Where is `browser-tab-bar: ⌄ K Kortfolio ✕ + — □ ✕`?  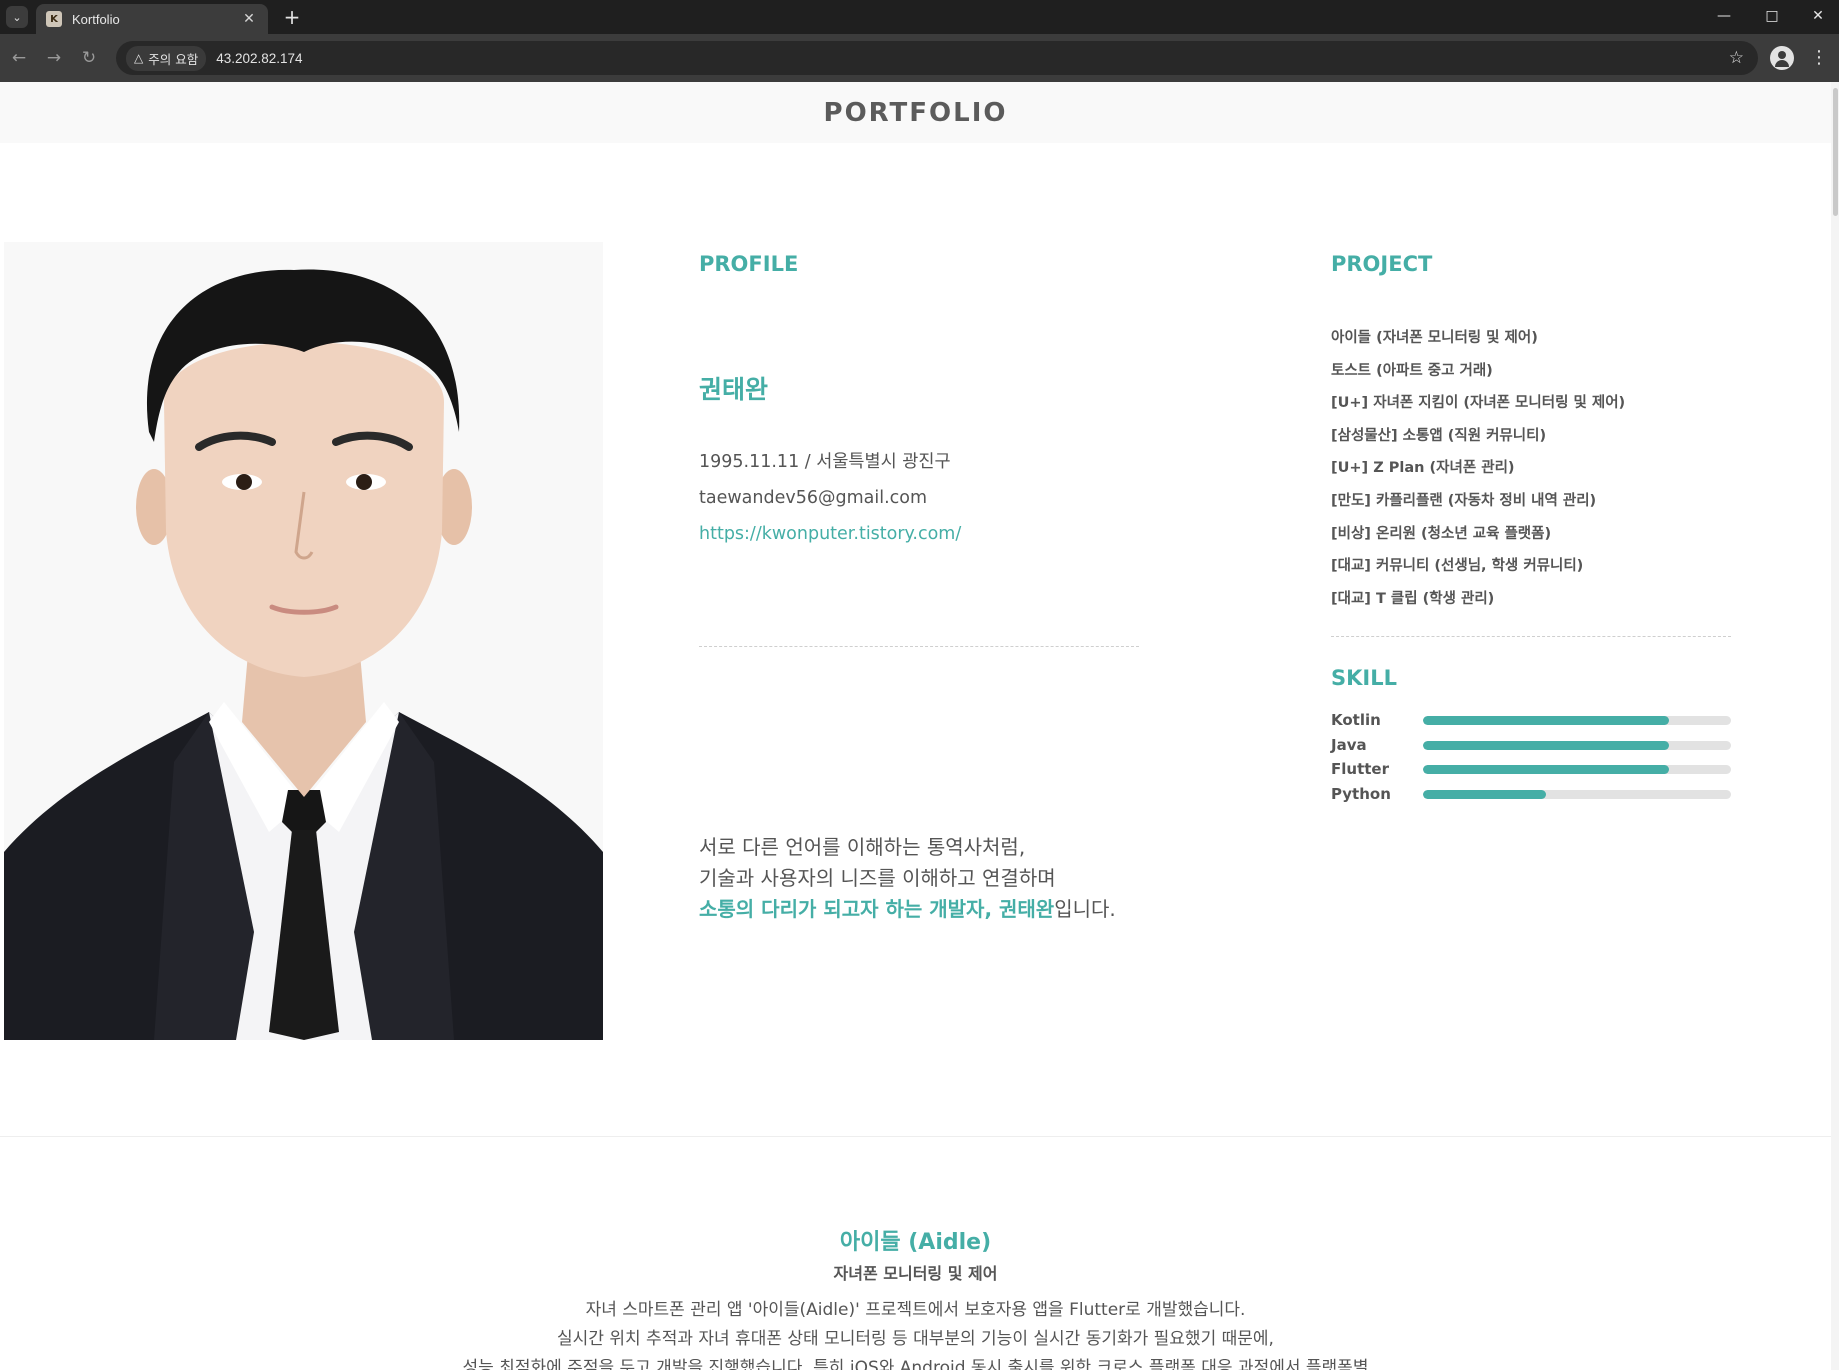
browser-tab-bar: ⌄ K Kortfolio ✕ + — □ ✕ is located at coordinates (919, 17).